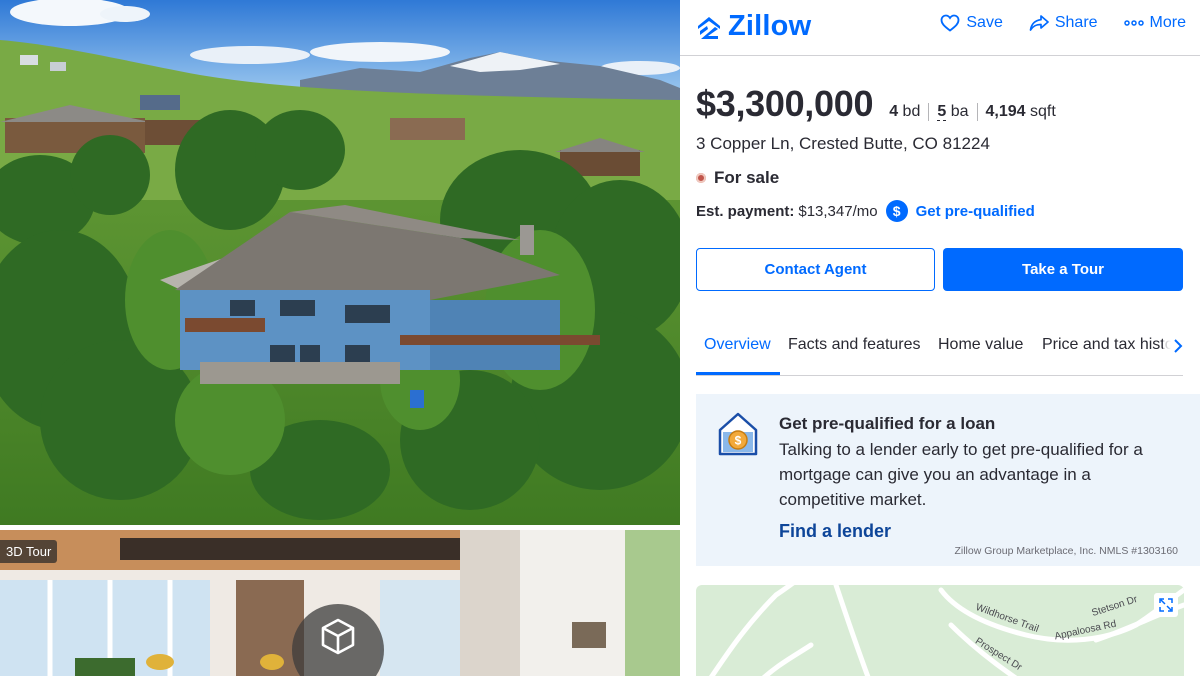  Describe the element at coordinates (29, 551) in the screenshot. I see `3d-tour-badge: 3D Tour` at that location.